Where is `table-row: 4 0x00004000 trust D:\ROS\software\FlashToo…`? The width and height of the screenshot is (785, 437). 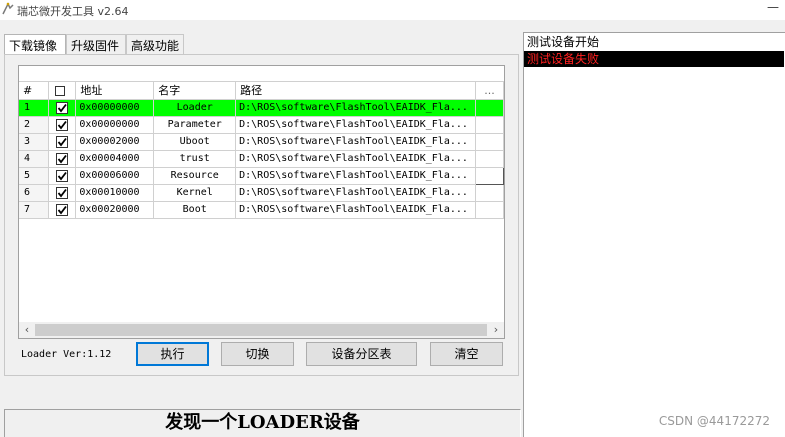
table-row: 4 0x00004000 trust D:\ROS\software\FlashToo… is located at coordinates (261, 159).